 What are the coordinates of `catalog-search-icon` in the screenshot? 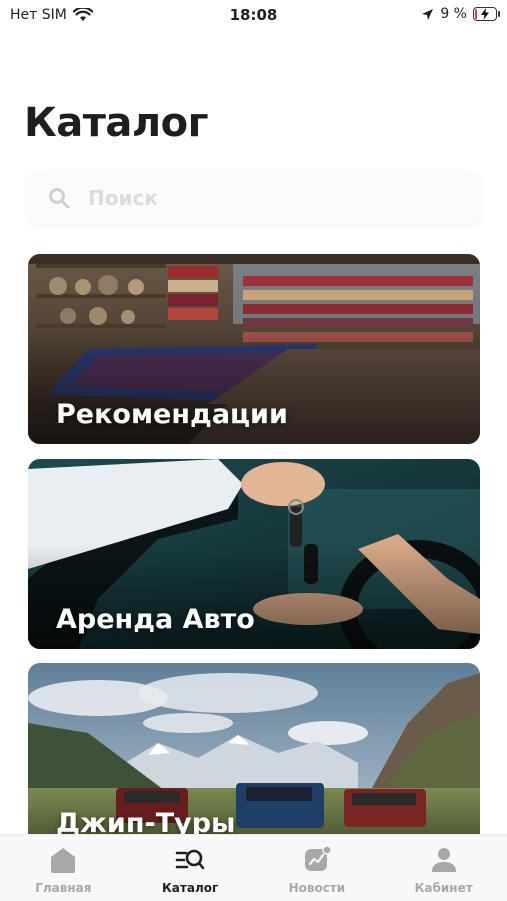 It's located at (190, 859).